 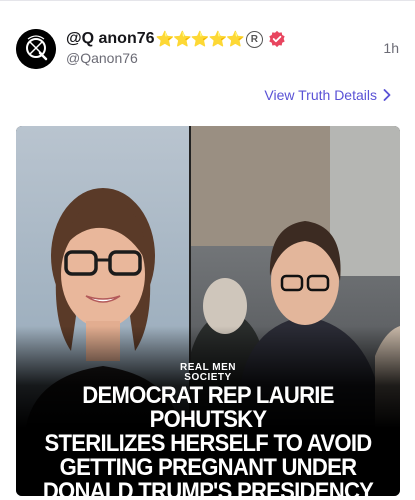 I want to click on post-timestamp: 1h, so click(x=391, y=48).